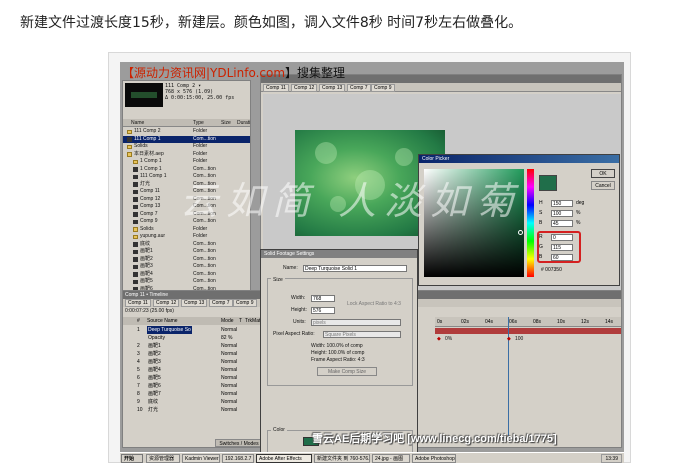  What do you see at coordinates (221, 303) in the screenshot?
I see `timeline-tab: Comp 7` at bounding box center [221, 303].